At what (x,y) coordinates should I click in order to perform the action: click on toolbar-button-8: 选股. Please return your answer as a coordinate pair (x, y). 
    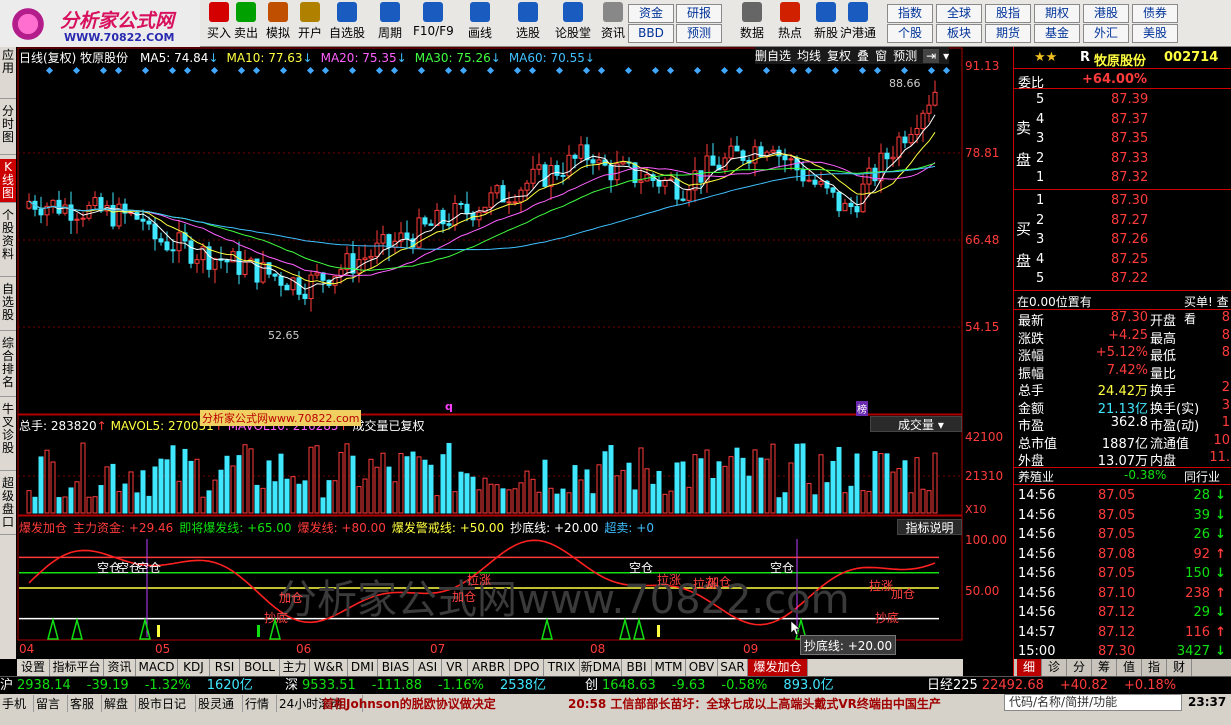
    Looking at the image, I should click on (528, 23).